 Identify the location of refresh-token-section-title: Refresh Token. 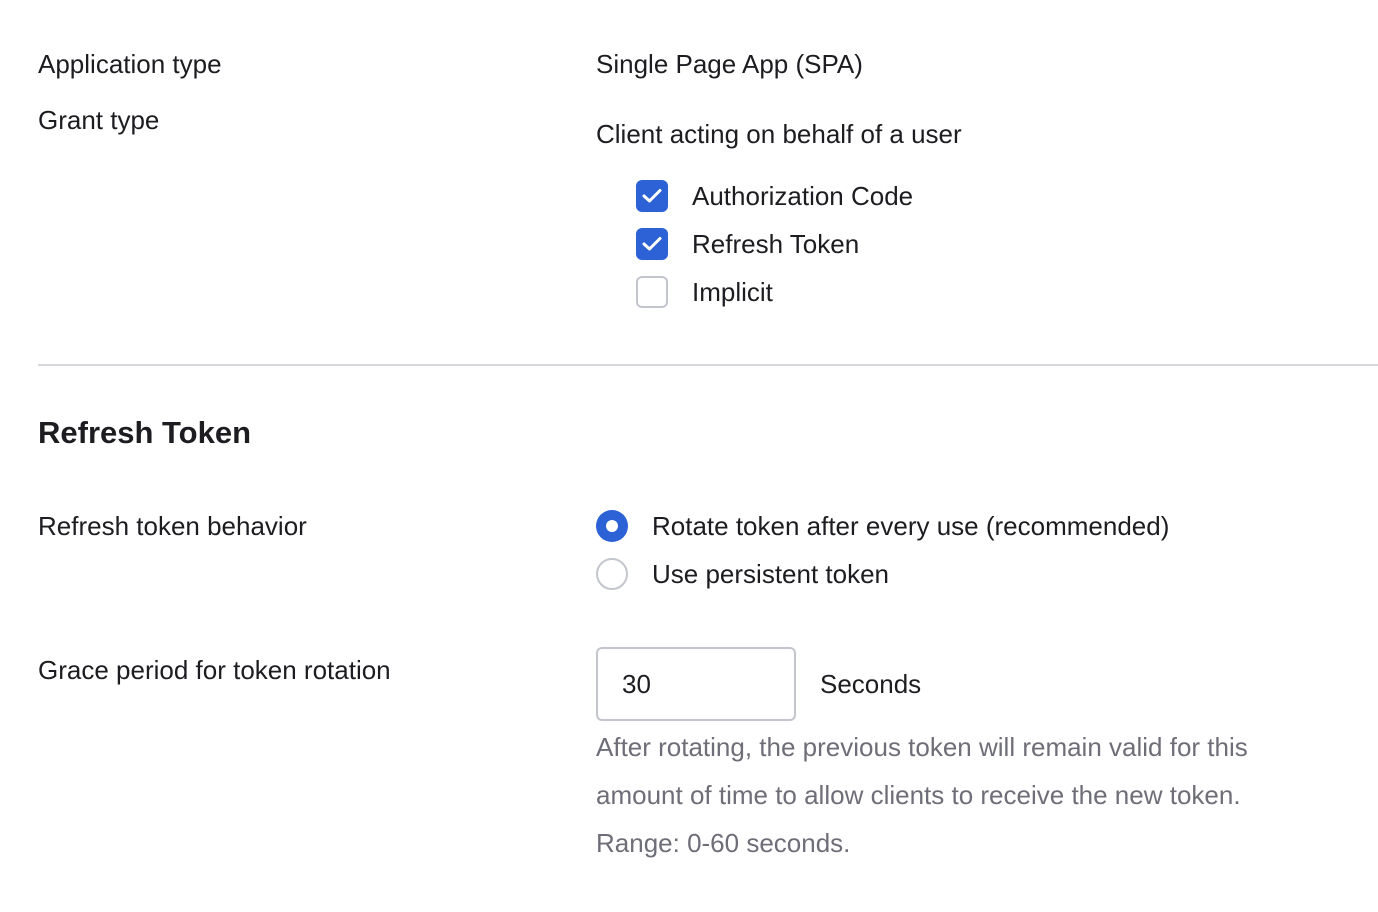
(145, 432).